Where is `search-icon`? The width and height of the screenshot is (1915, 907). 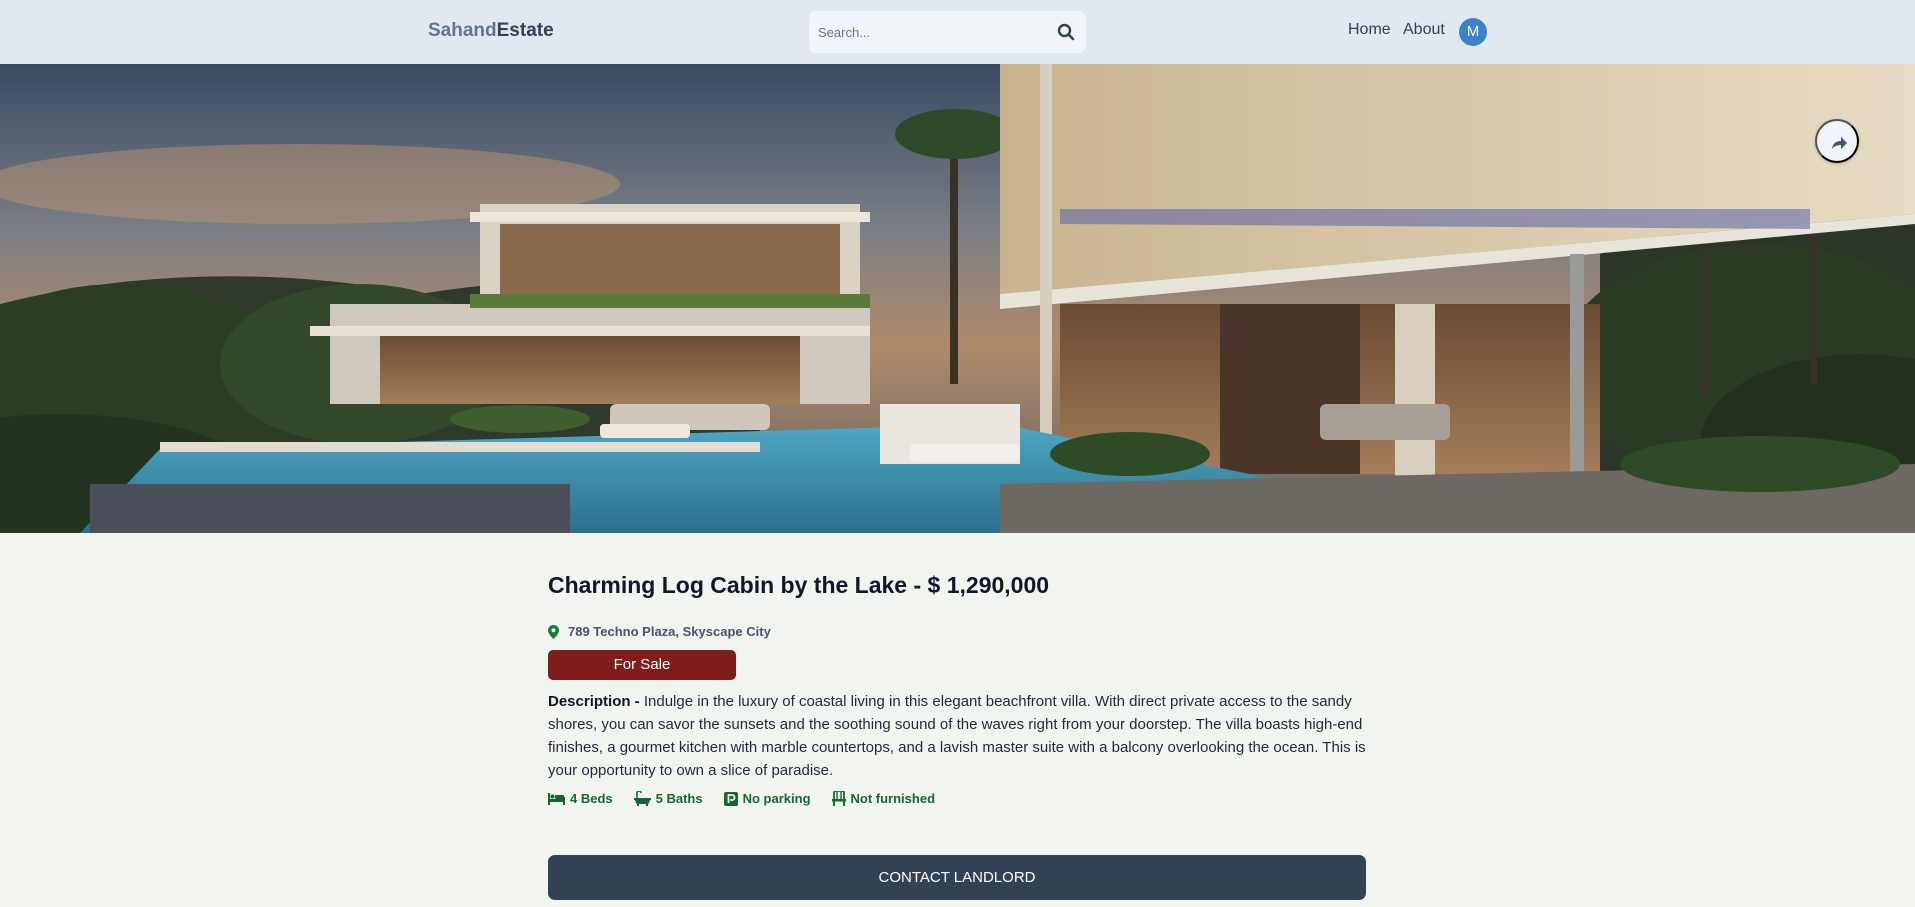 search-icon is located at coordinates (1066, 32).